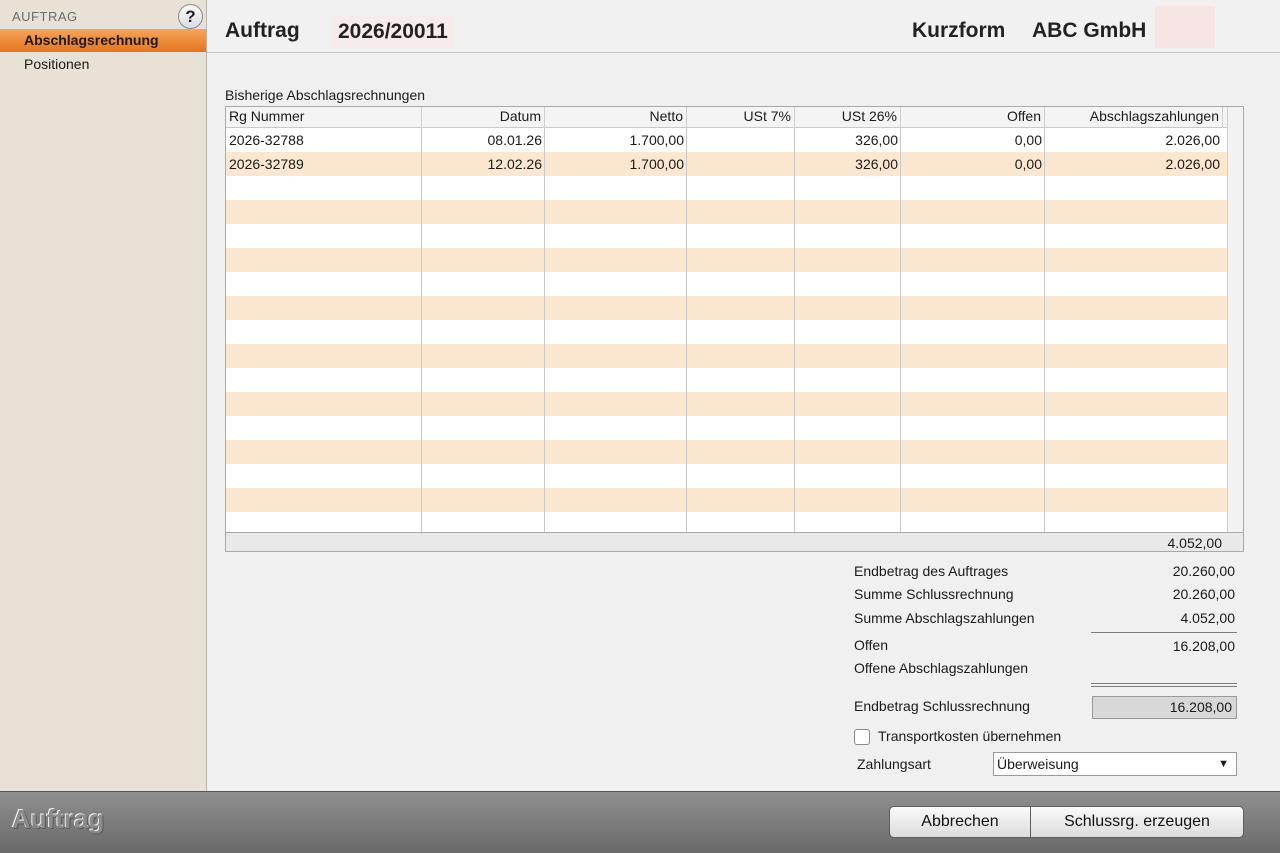  What do you see at coordinates (862, 737) in the screenshot?
I see `transport-checkbox` at bounding box center [862, 737].